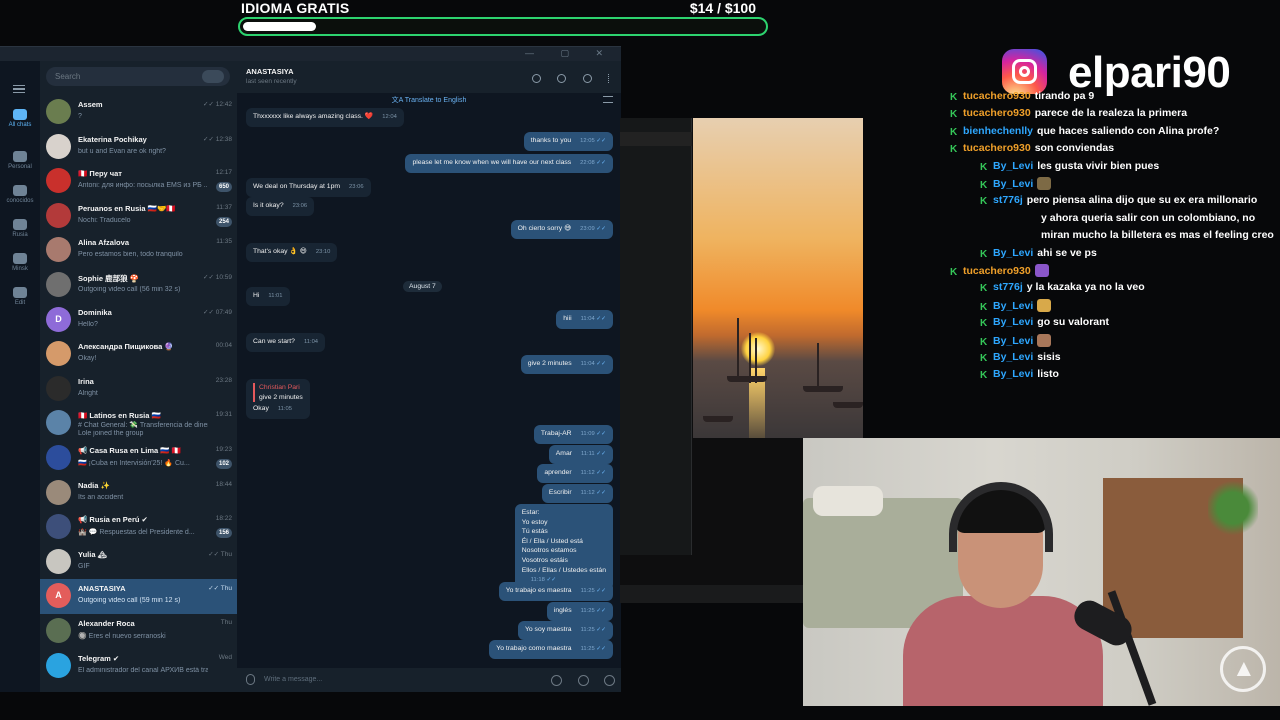  I want to click on incoming-message: Hi 11:01, so click(268, 296).